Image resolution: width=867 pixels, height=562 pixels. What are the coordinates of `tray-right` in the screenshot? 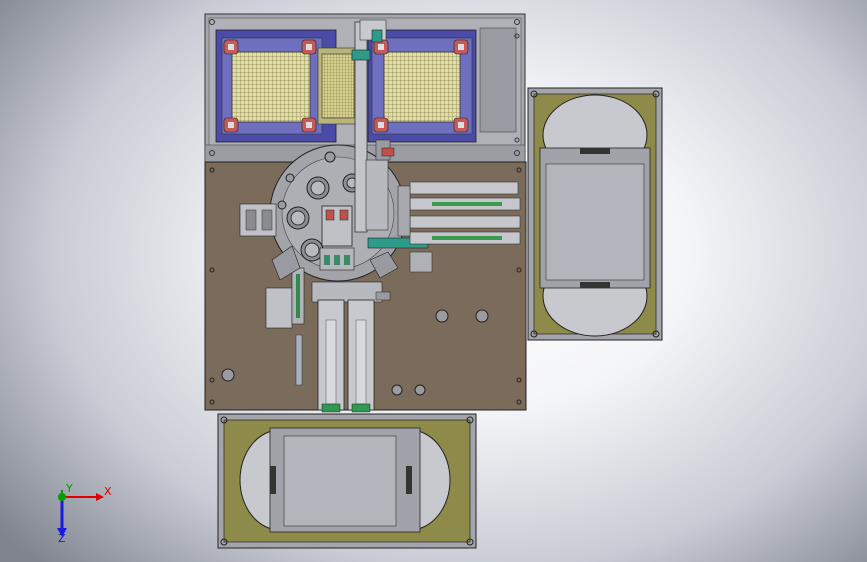 It's located at (422, 86).